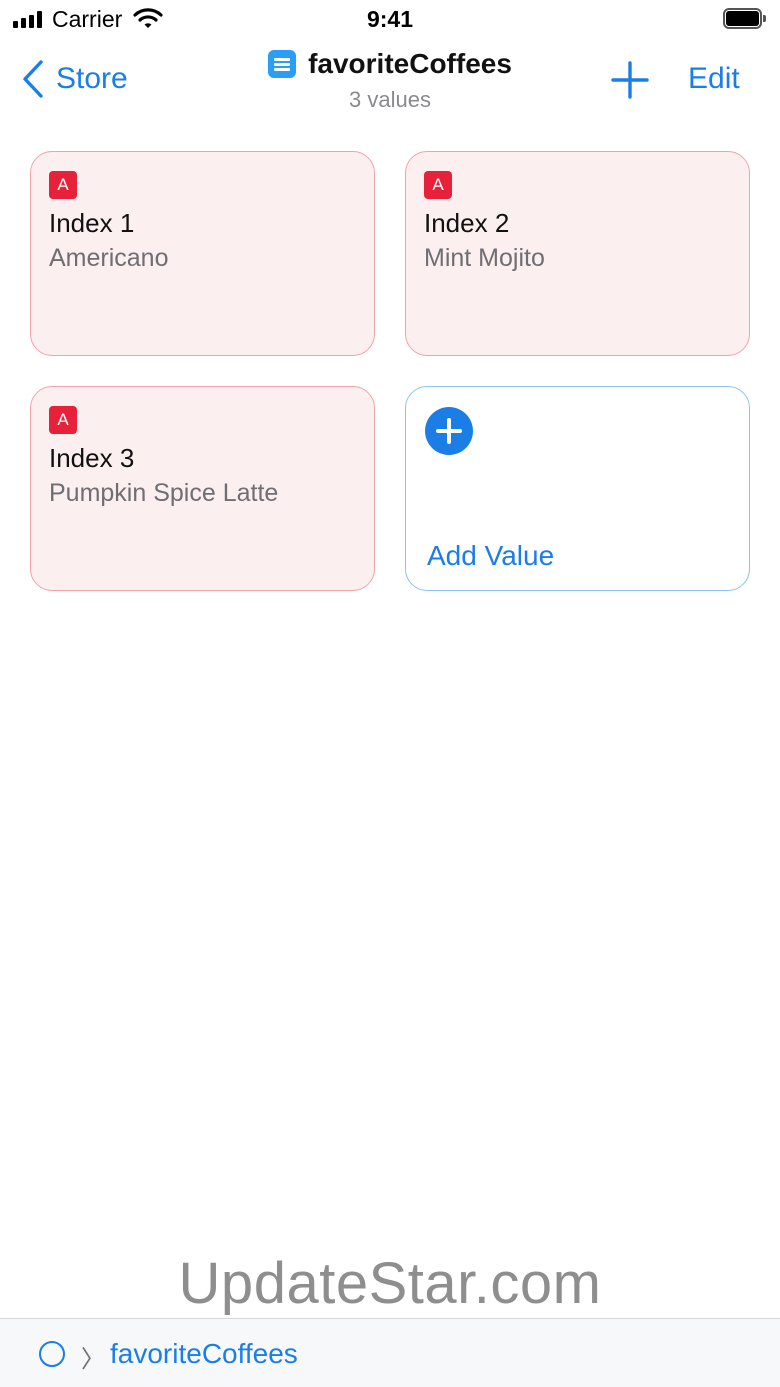 Image resolution: width=780 pixels, height=1387 pixels. I want to click on add-value-card: Add Value, so click(577, 488).